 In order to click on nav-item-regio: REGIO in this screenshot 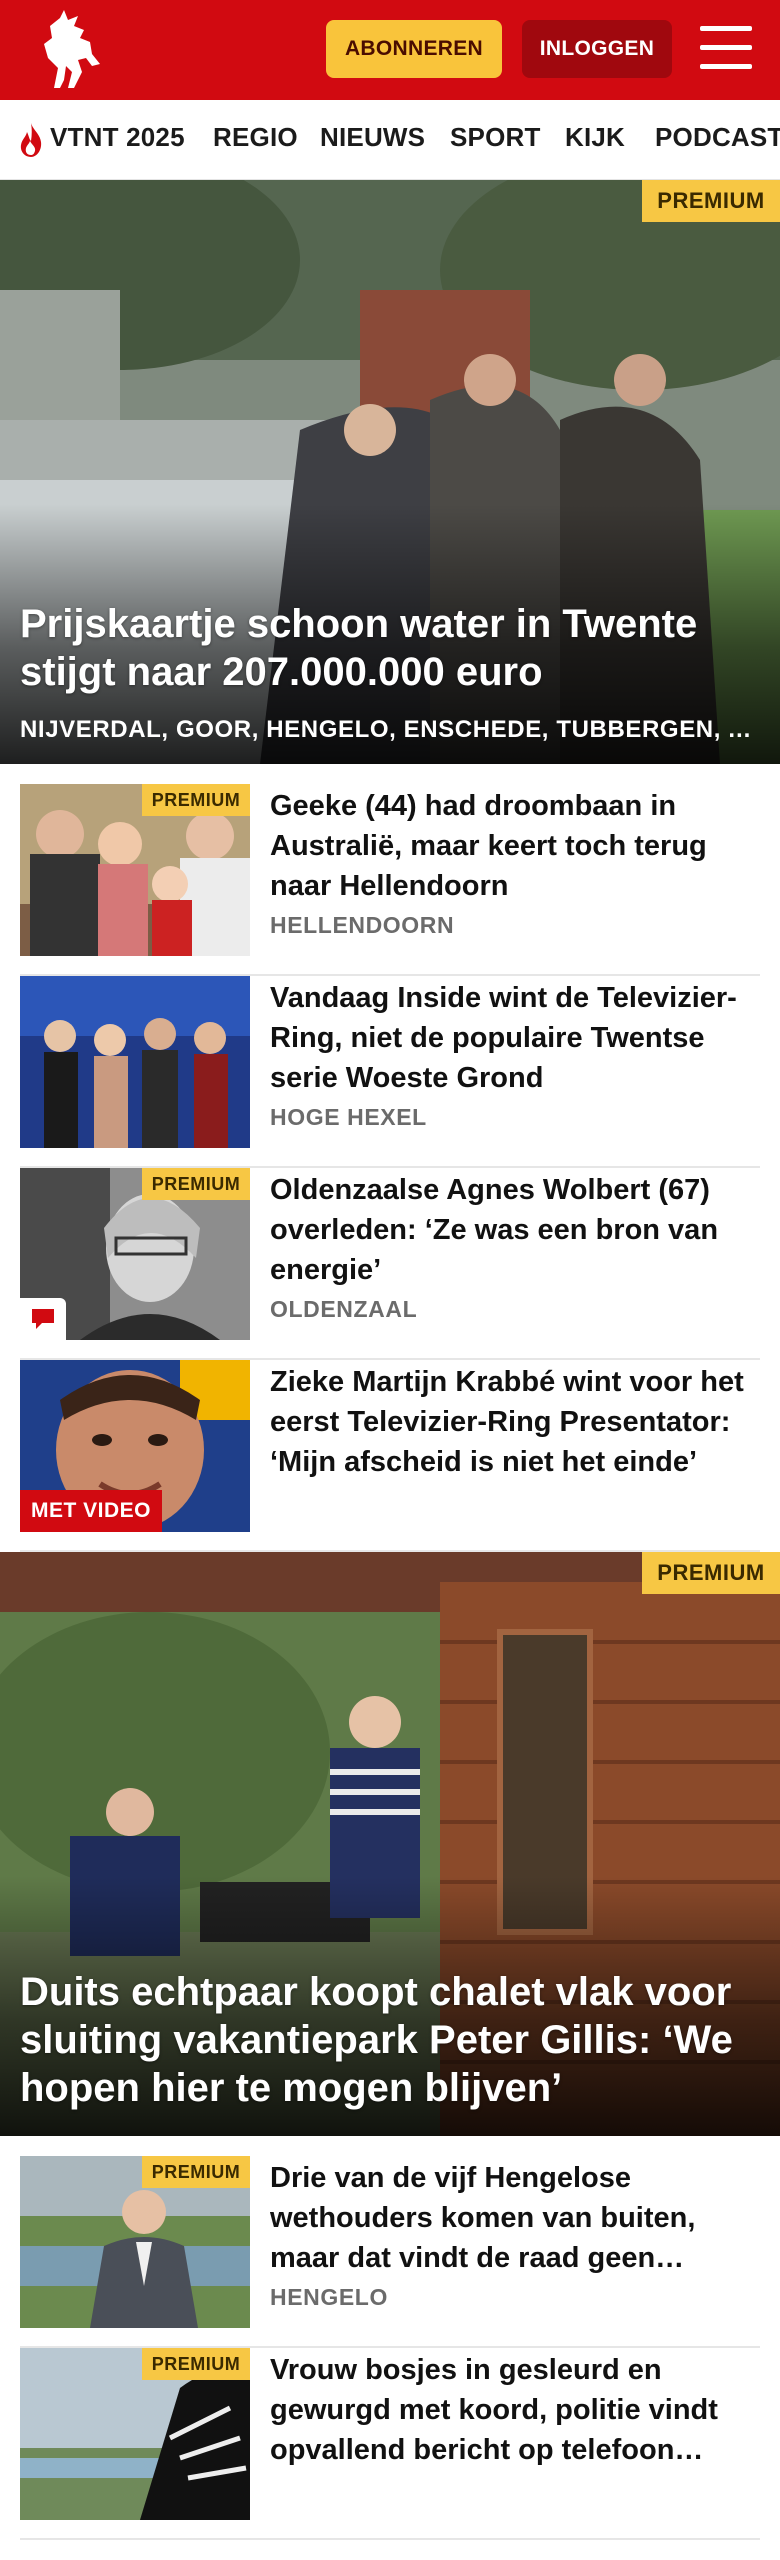, I will do `click(255, 137)`.